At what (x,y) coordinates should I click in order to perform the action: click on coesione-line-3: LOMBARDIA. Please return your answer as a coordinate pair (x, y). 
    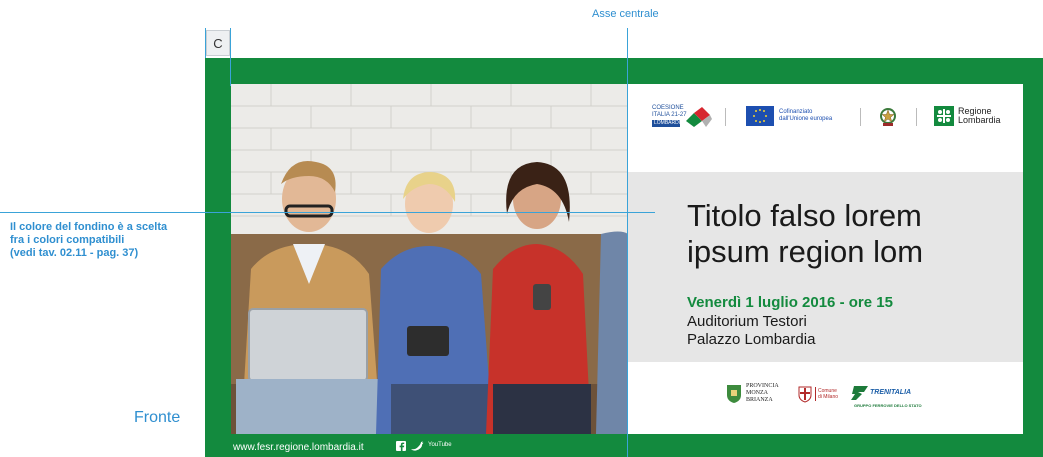
    Looking at the image, I should click on (669, 123).